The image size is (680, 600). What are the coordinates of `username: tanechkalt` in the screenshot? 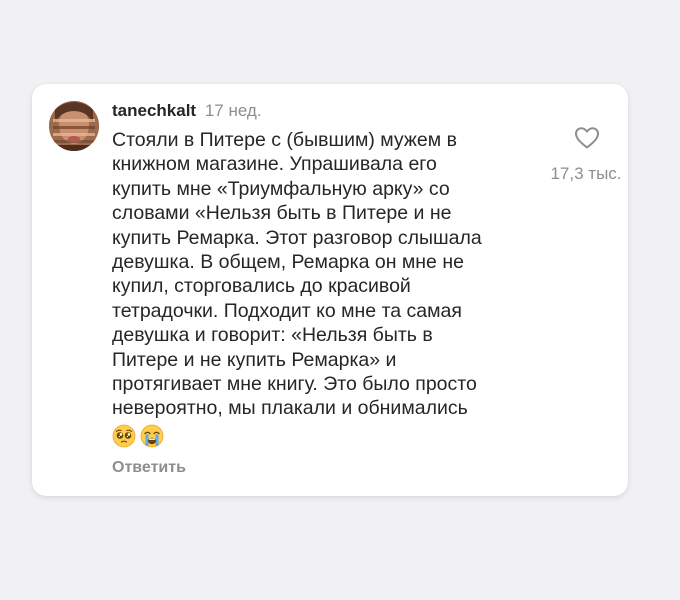 It's located at (154, 110).